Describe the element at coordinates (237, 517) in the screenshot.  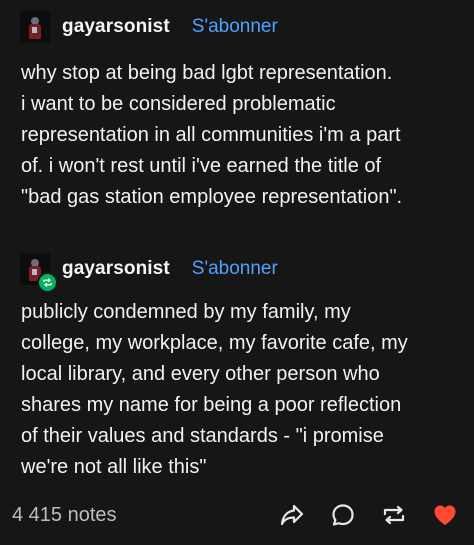
I see `post-footer: 4 415 notes` at that location.